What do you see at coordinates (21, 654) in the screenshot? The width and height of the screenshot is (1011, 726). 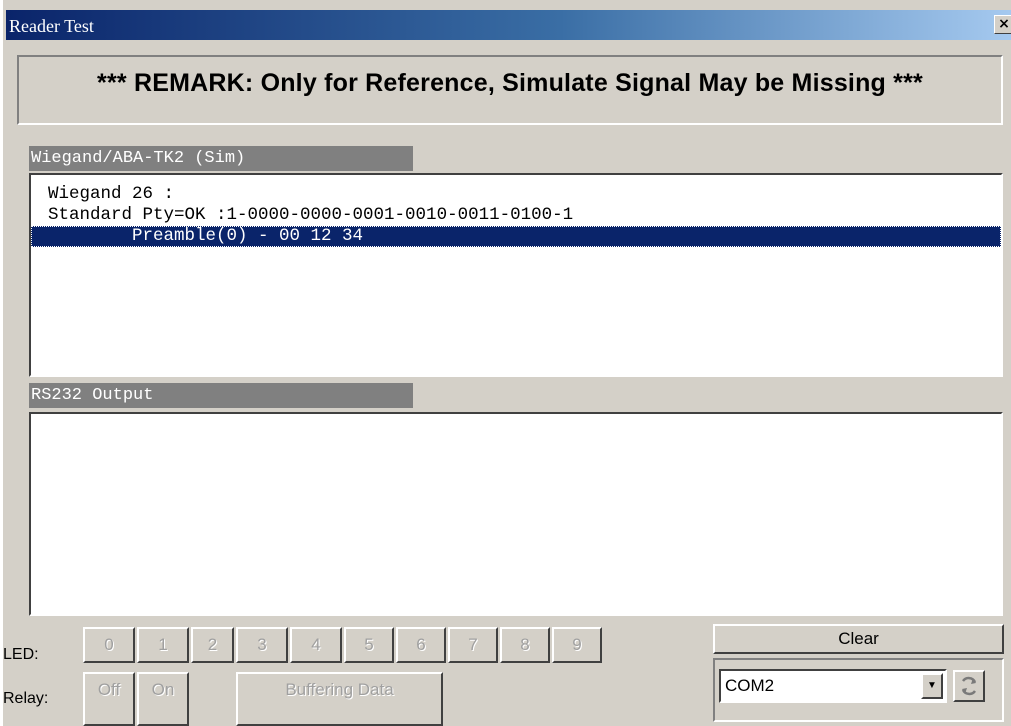 I see `led-label: LED:` at bounding box center [21, 654].